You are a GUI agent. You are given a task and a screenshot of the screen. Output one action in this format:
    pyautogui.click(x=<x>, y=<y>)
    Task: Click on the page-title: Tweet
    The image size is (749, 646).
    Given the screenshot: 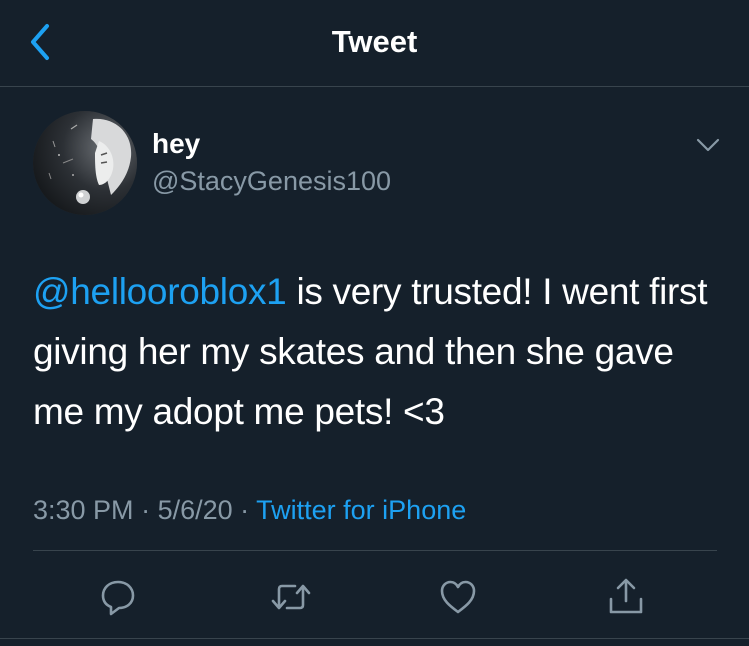 What is the action you would take?
    pyautogui.click(x=374, y=41)
    